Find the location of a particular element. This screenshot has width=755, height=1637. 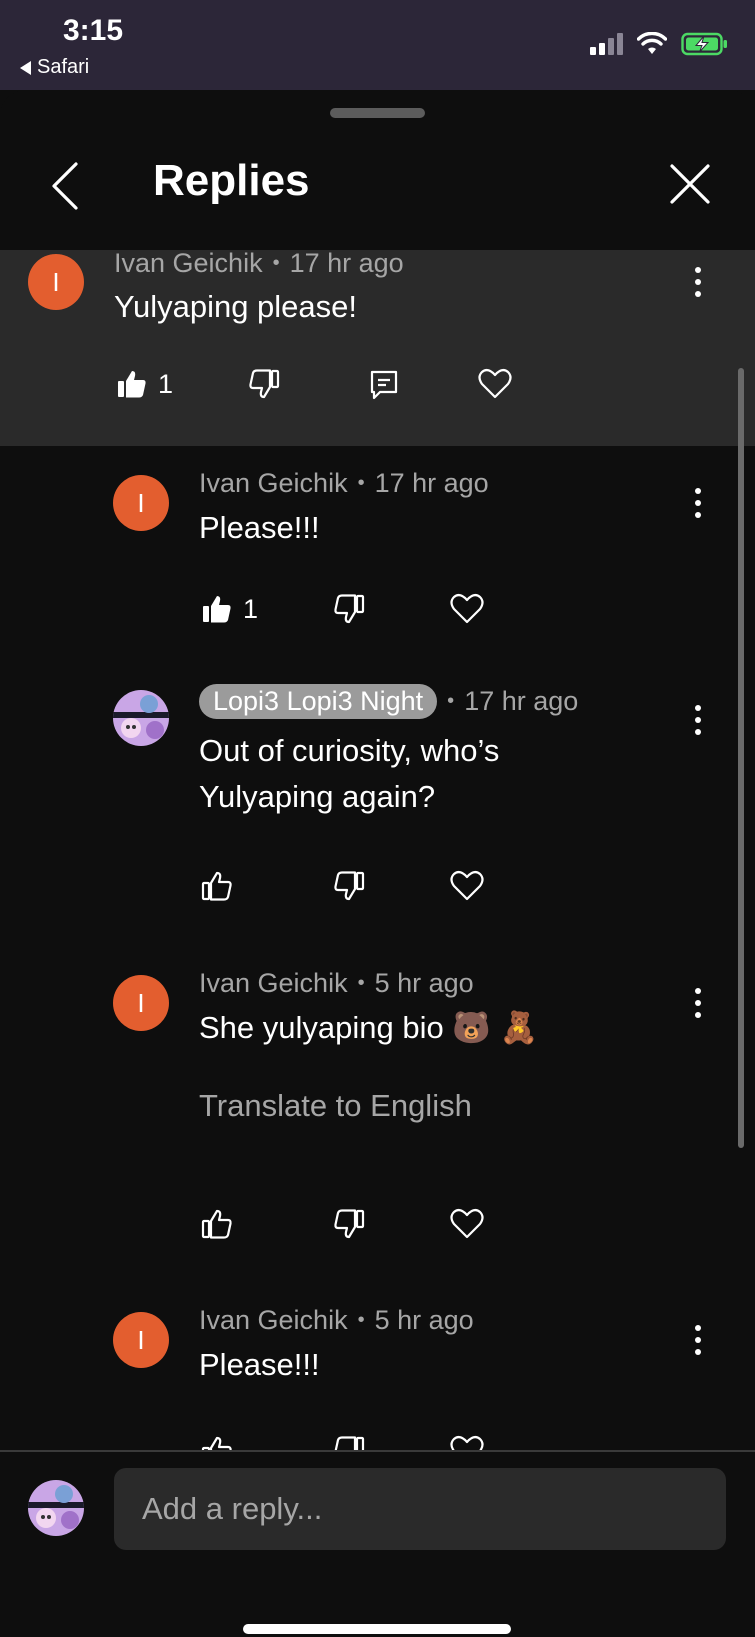

back-app-label: Safari is located at coordinates (63, 67).